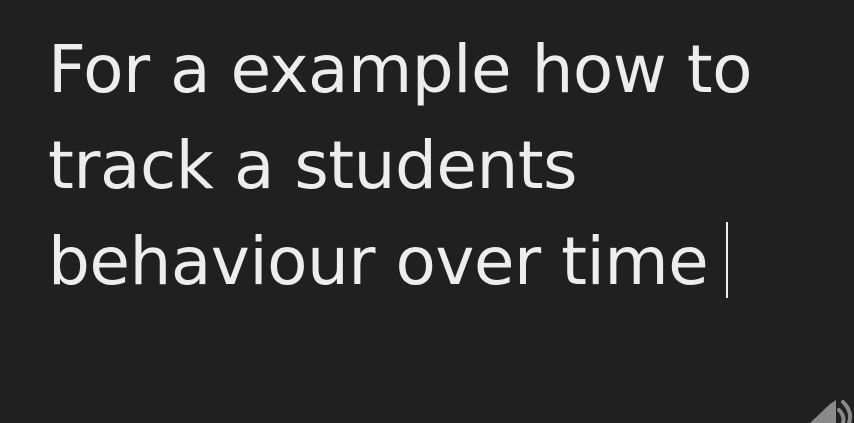 The height and width of the screenshot is (423, 854). What do you see at coordinates (832, 407) in the screenshot?
I see `speaker-icon` at bounding box center [832, 407].